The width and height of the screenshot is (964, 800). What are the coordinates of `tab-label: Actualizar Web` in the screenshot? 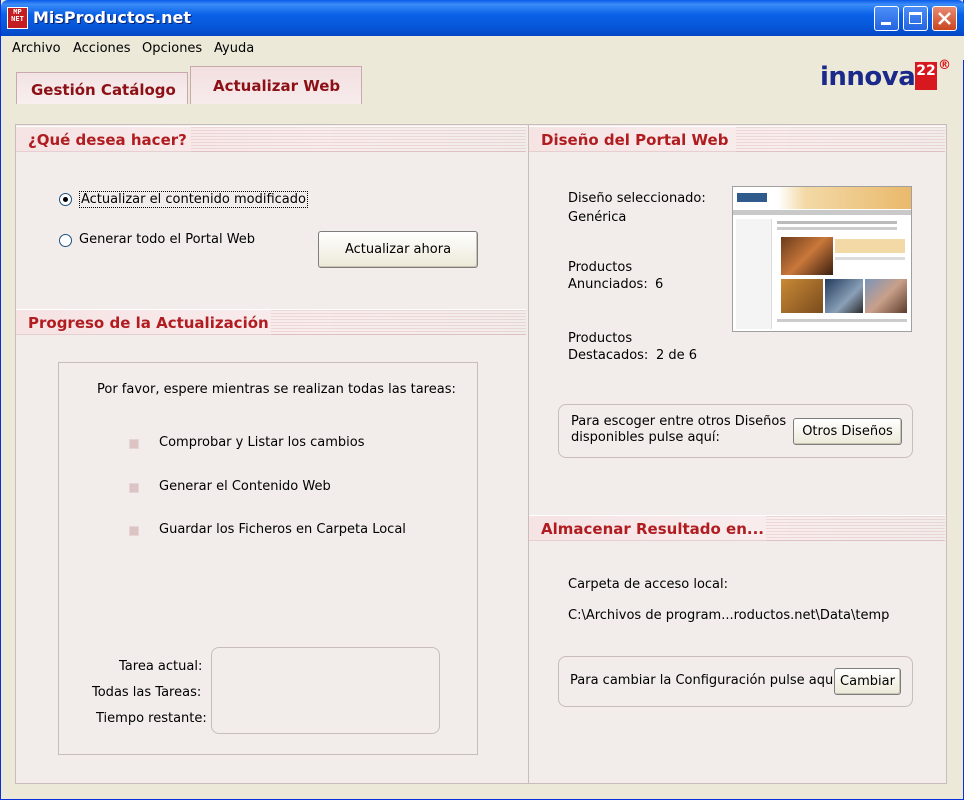 It's located at (277, 86).